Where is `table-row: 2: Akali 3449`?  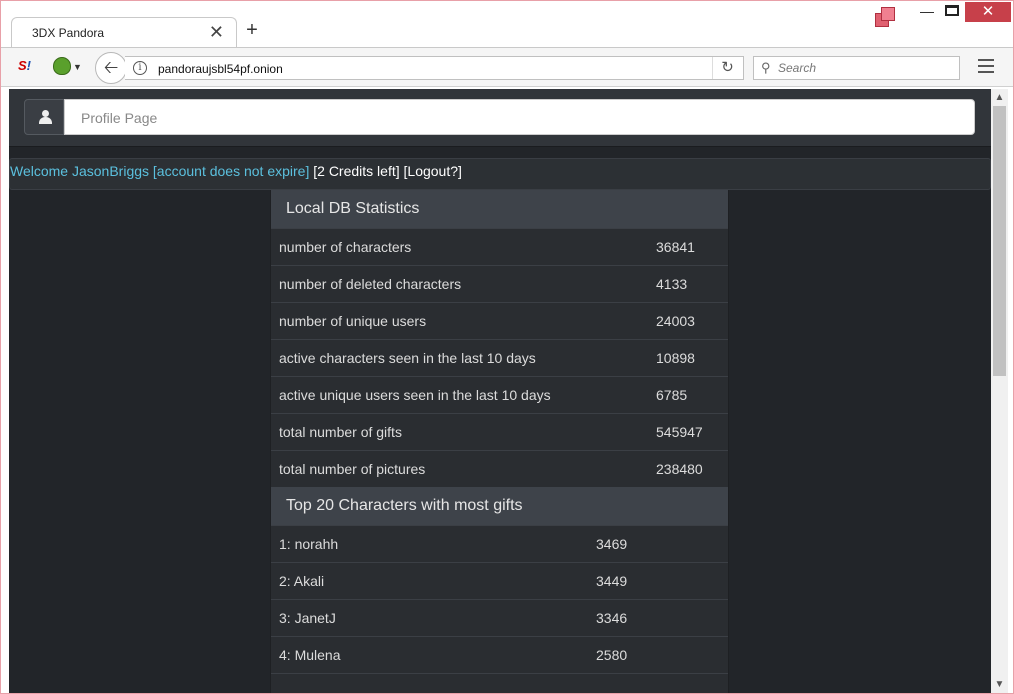
table-row: 2: Akali 3449 is located at coordinates (499, 580).